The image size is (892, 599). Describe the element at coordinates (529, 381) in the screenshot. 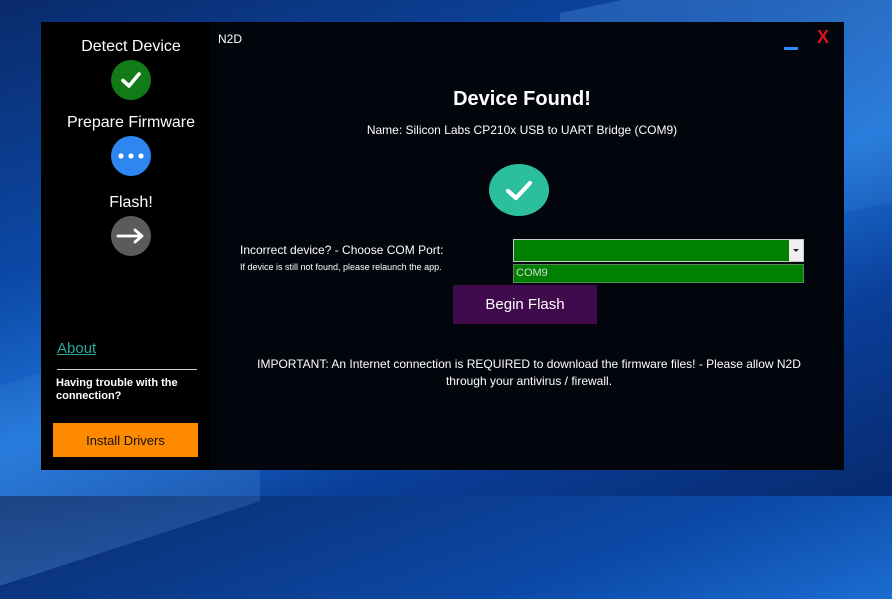

I see `important-notice-line-2: through your antivirus / firewall.` at that location.